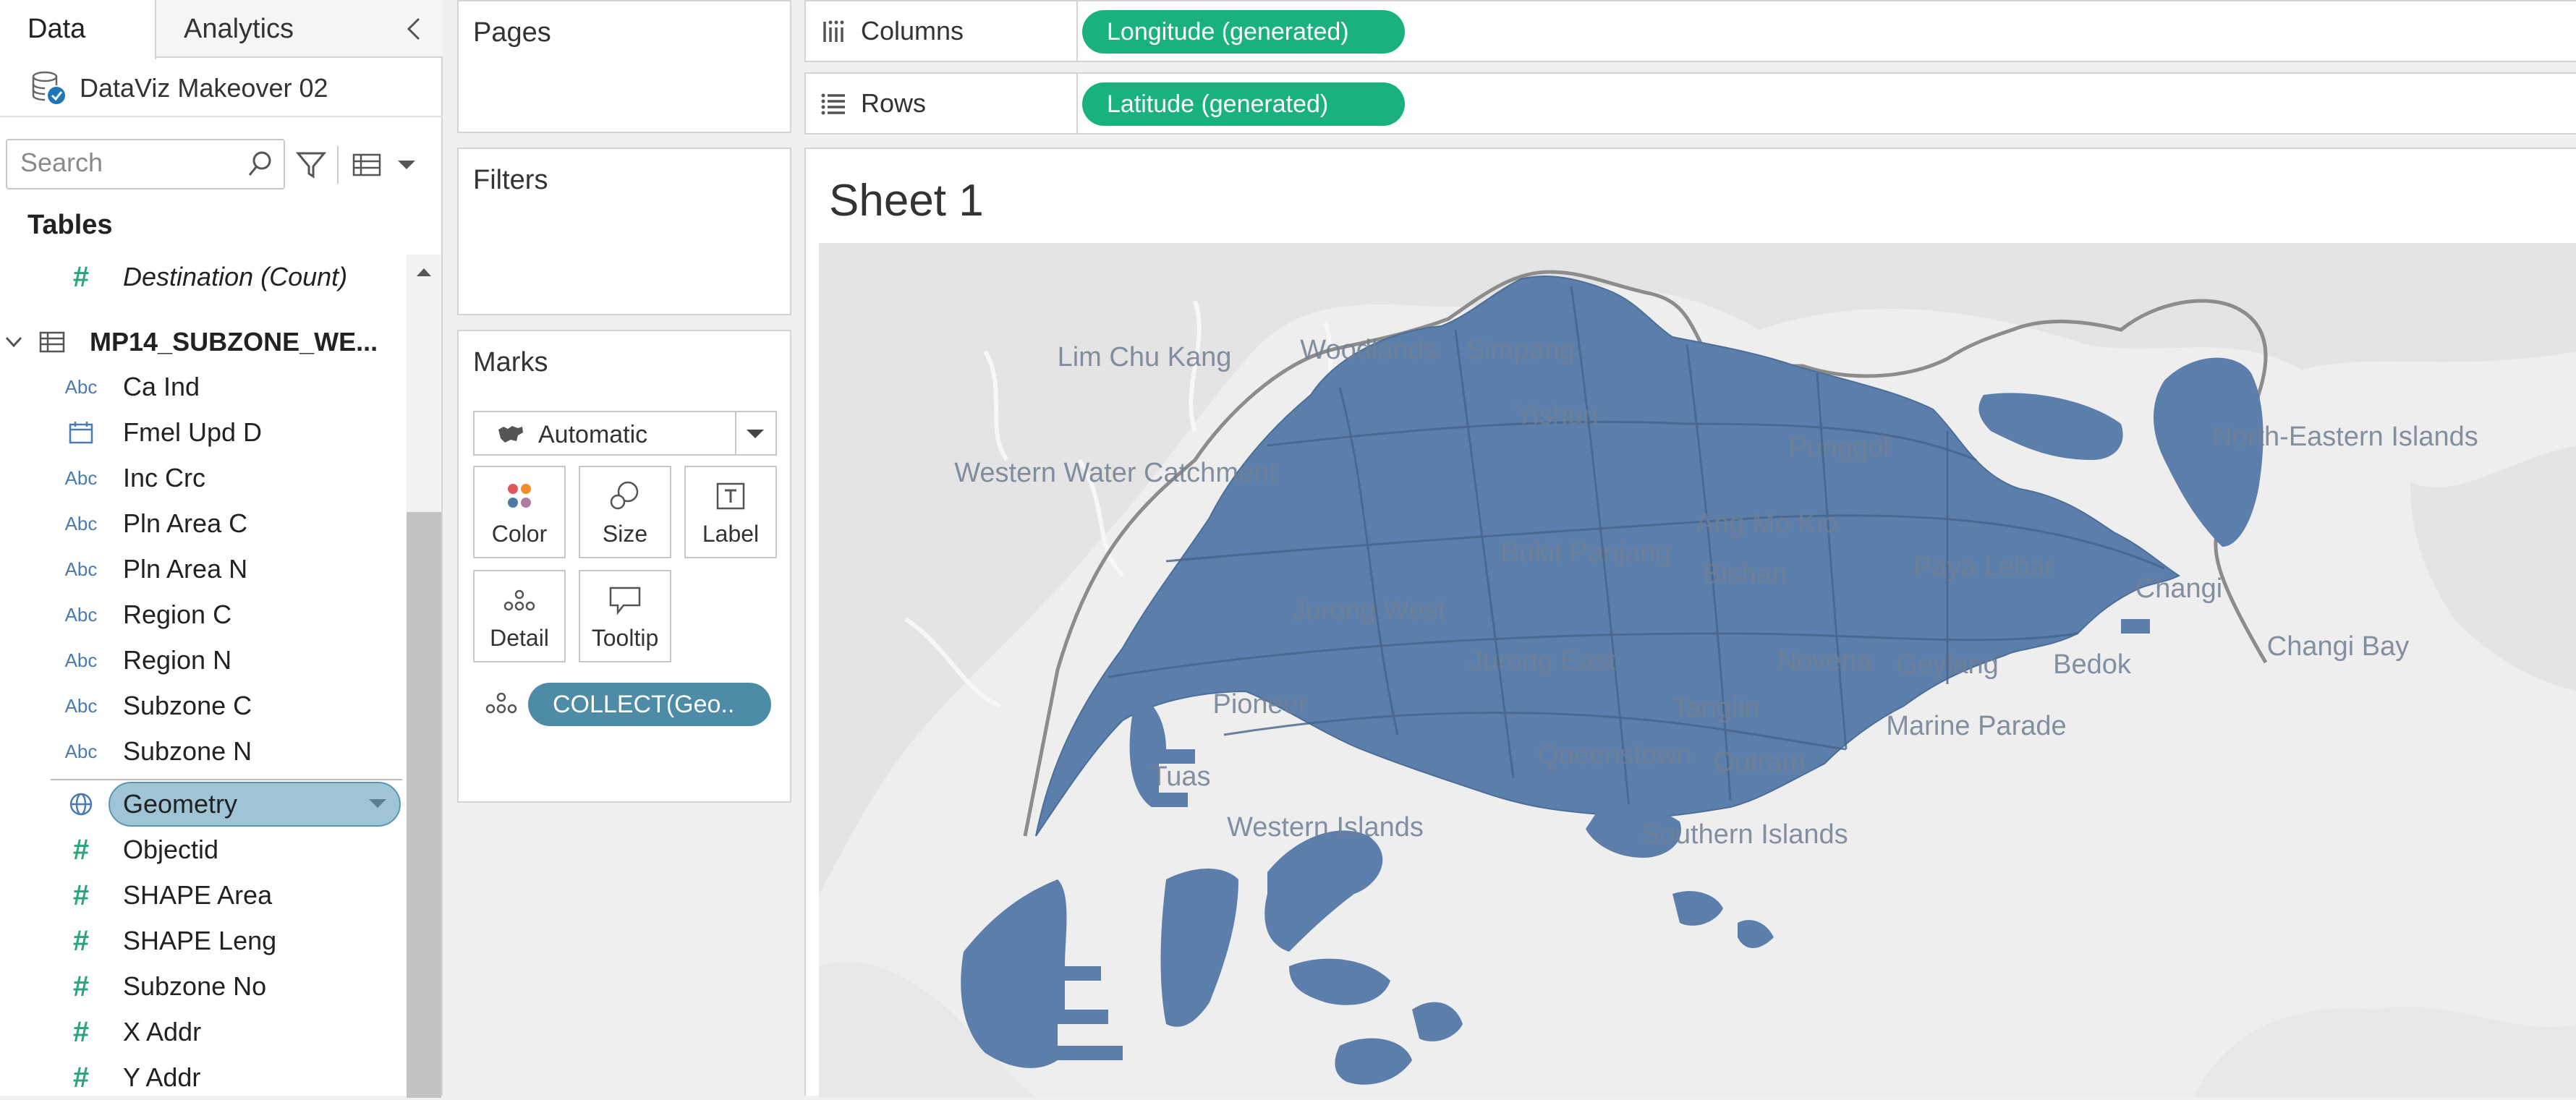 Image resolution: width=2576 pixels, height=1100 pixels. I want to click on search-box, so click(145, 164).